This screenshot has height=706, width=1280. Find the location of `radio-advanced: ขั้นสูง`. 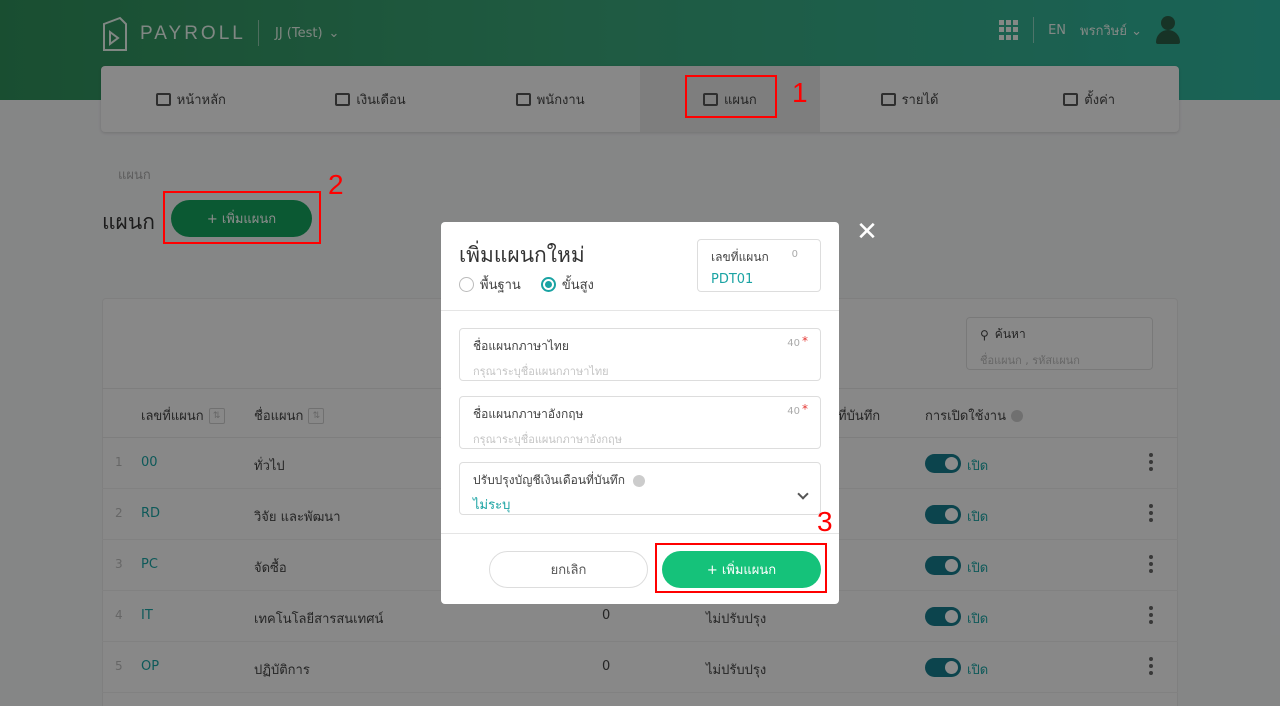

radio-advanced: ขั้นสูง is located at coordinates (567, 284).